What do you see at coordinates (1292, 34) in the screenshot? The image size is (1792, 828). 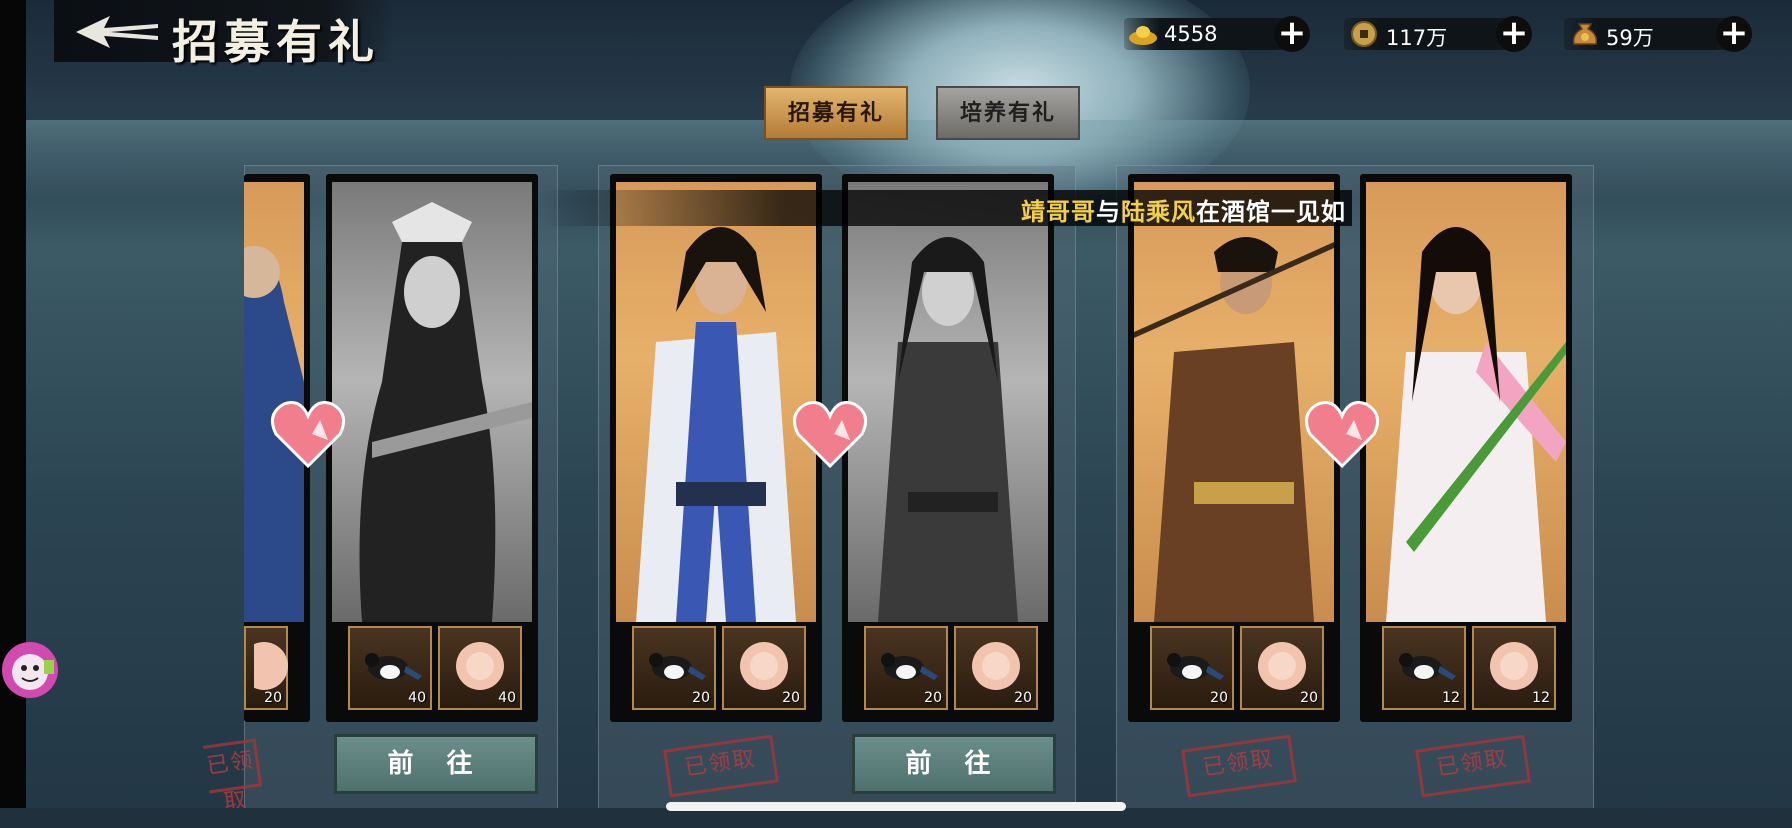 I see `add-gold-button: +` at bounding box center [1292, 34].